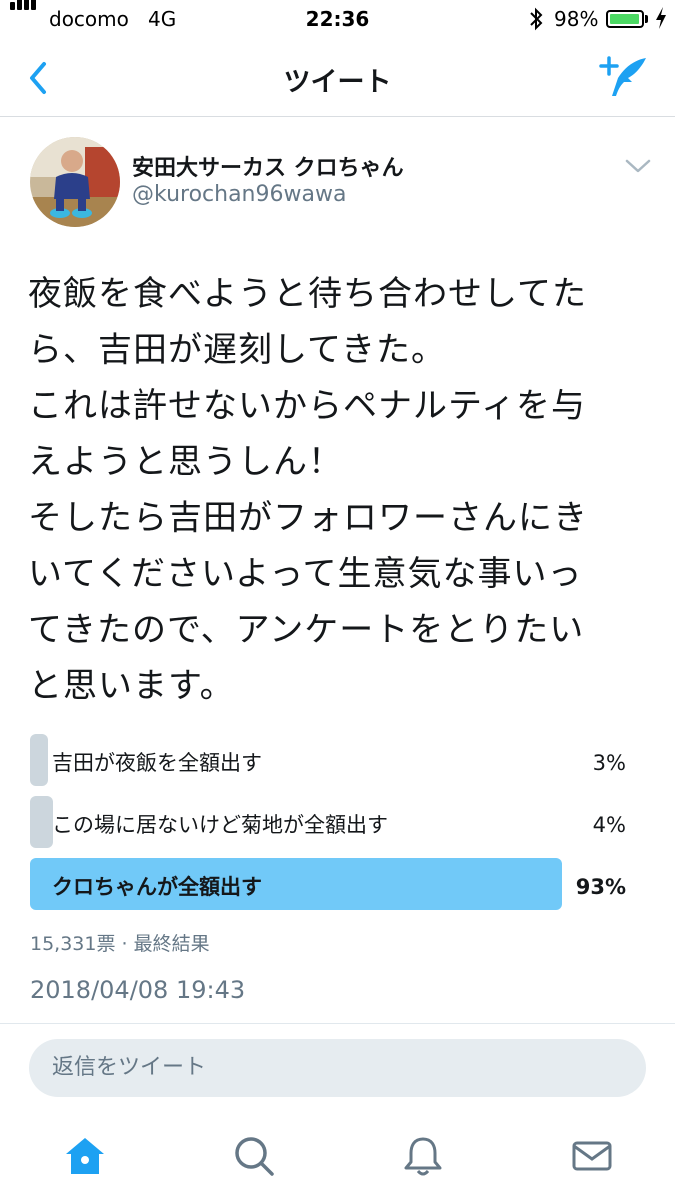  What do you see at coordinates (220, 825) in the screenshot?
I see `poll-option-label: この場に居ないけど菊地が全額出す` at bounding box center [220, 825].